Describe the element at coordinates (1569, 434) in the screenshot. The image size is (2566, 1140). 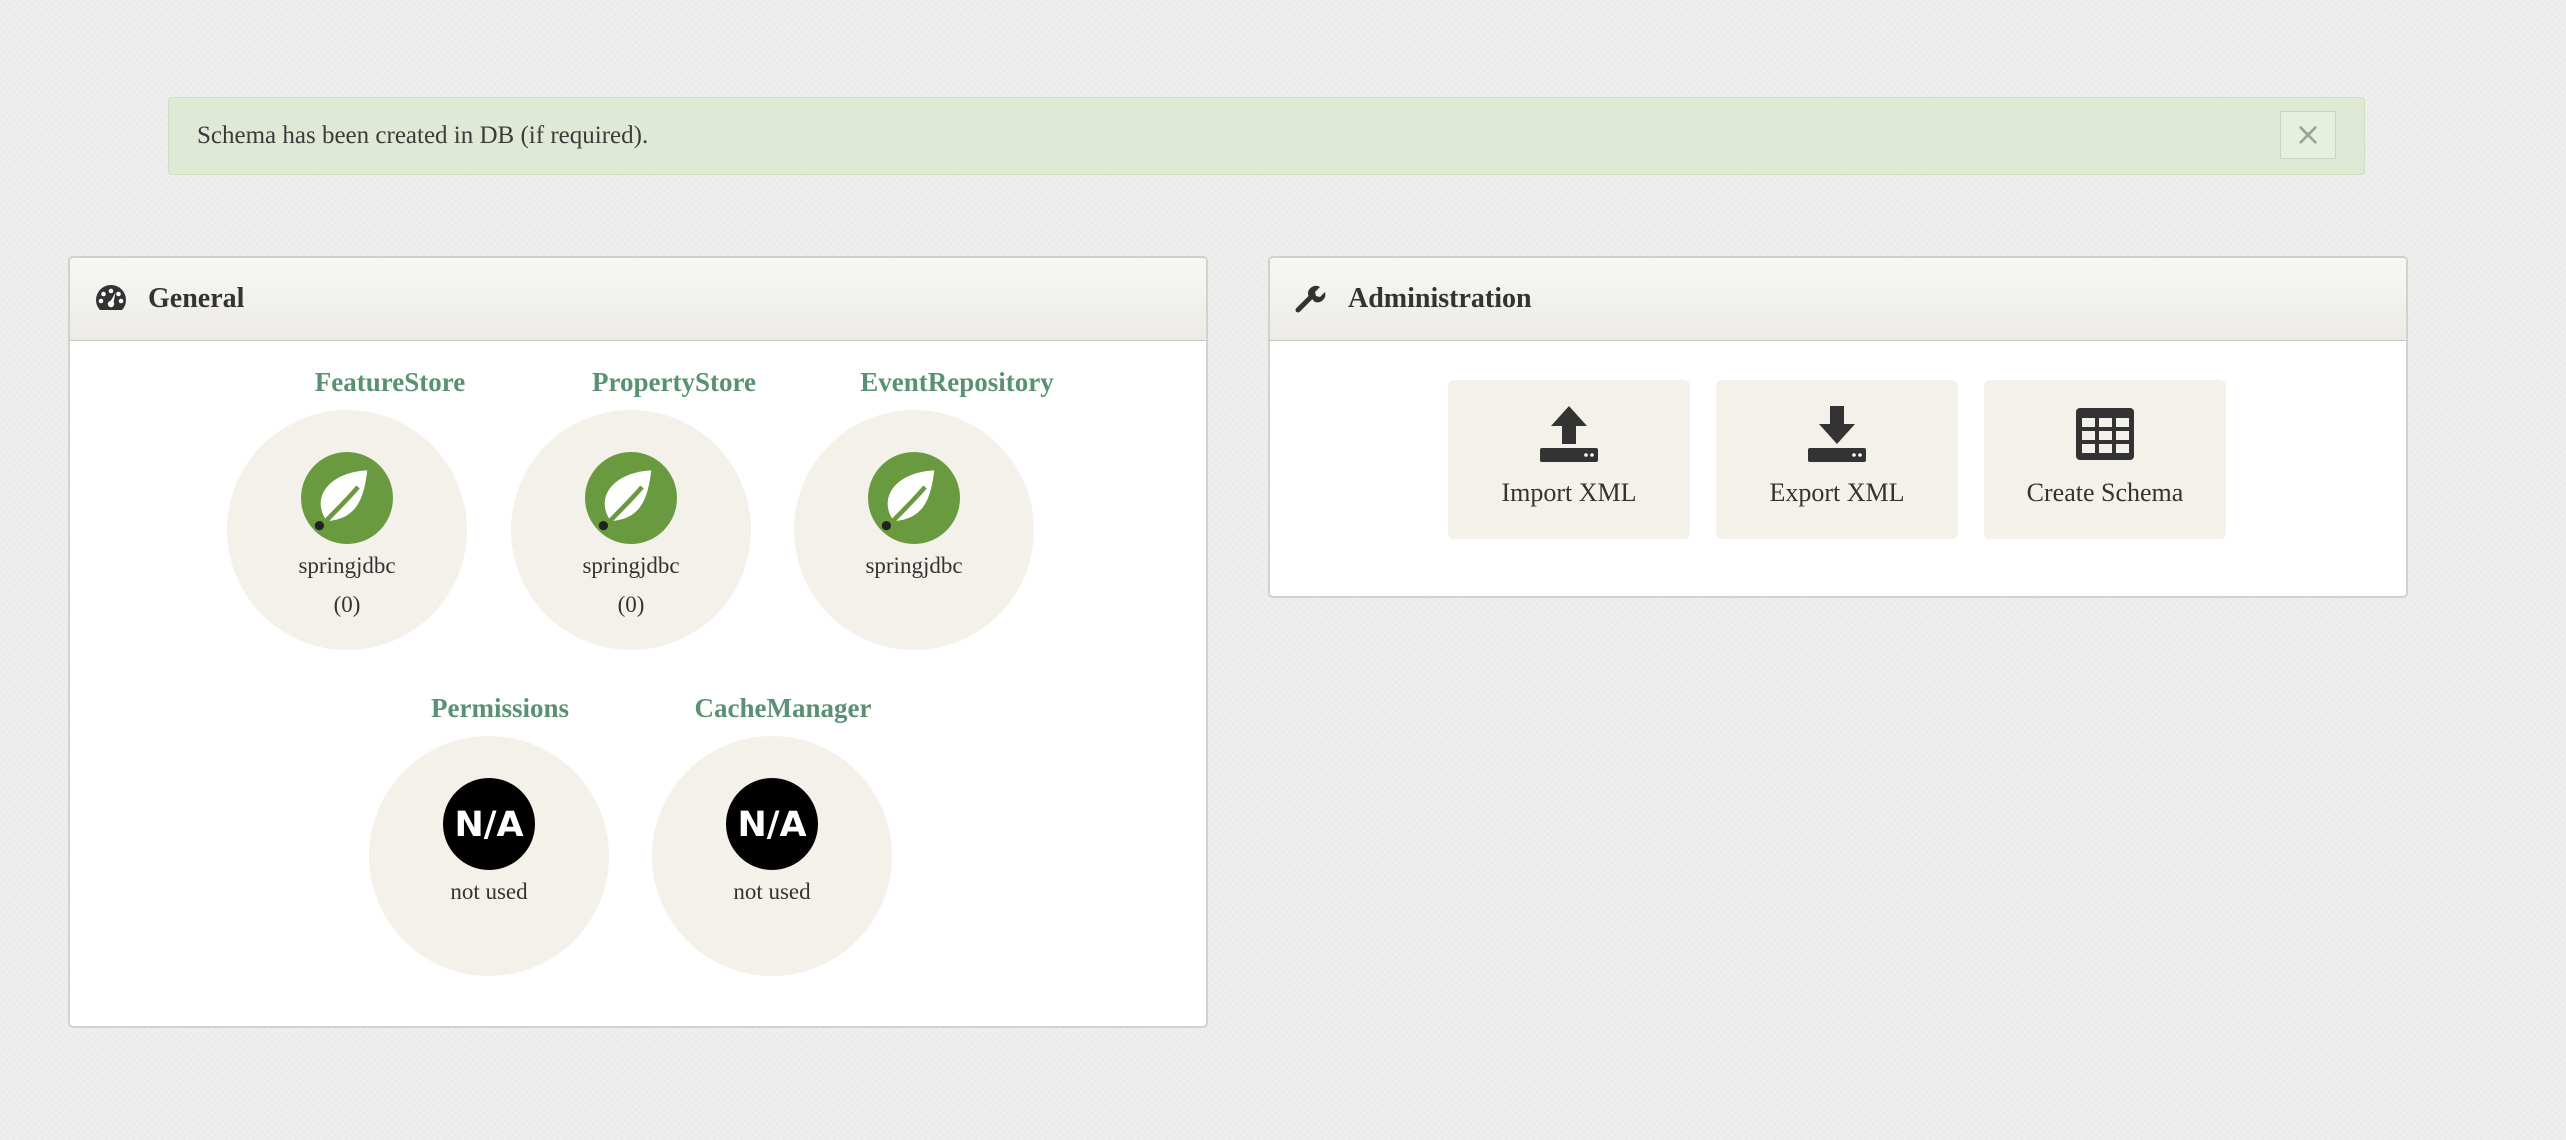
I see `upload-icon` at that location.